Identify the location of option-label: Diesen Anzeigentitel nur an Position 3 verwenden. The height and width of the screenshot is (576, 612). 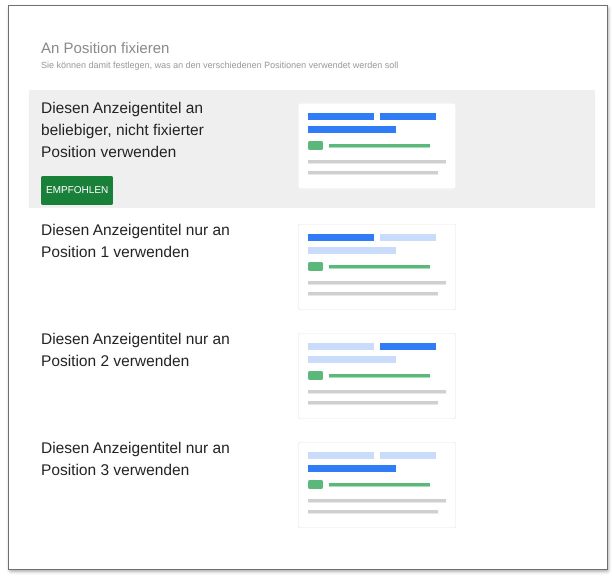
(136, 460).